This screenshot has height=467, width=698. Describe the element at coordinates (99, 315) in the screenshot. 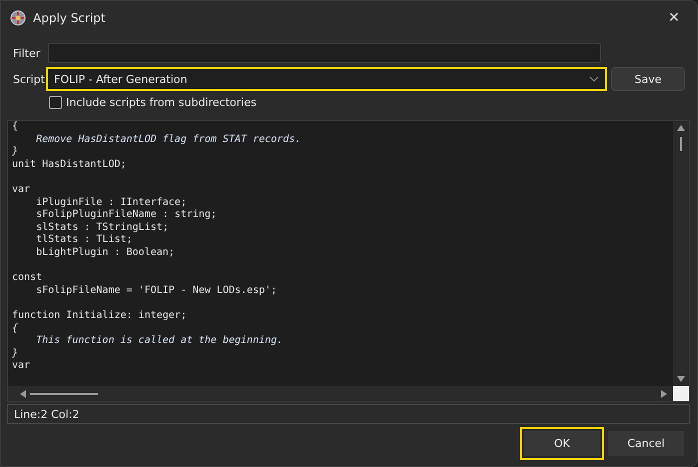

I see `code-line: function Initialize: integer;` at that location.